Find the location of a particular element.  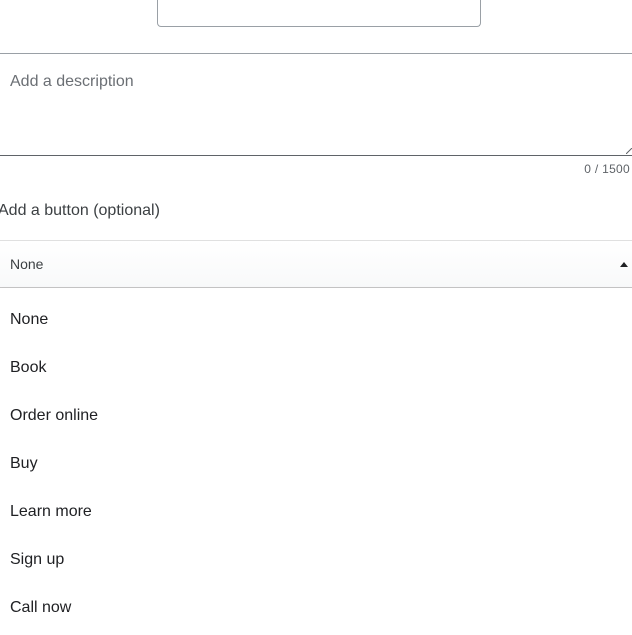

menu-item-buy: Buy is located at coordinates (316, 464).